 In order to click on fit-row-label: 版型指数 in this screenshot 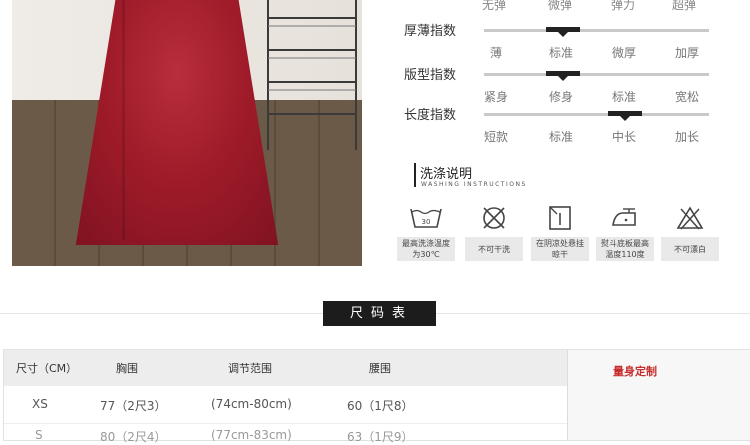, I will do `click(430, 75)`.